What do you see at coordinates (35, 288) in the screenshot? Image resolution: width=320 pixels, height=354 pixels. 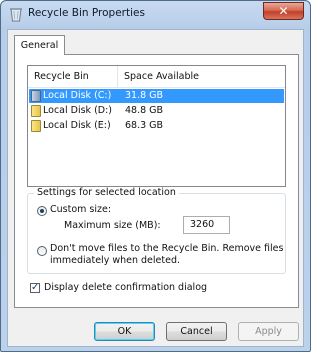 I see `confirm-checkbox: ✓` at bounding box center [35, 288].